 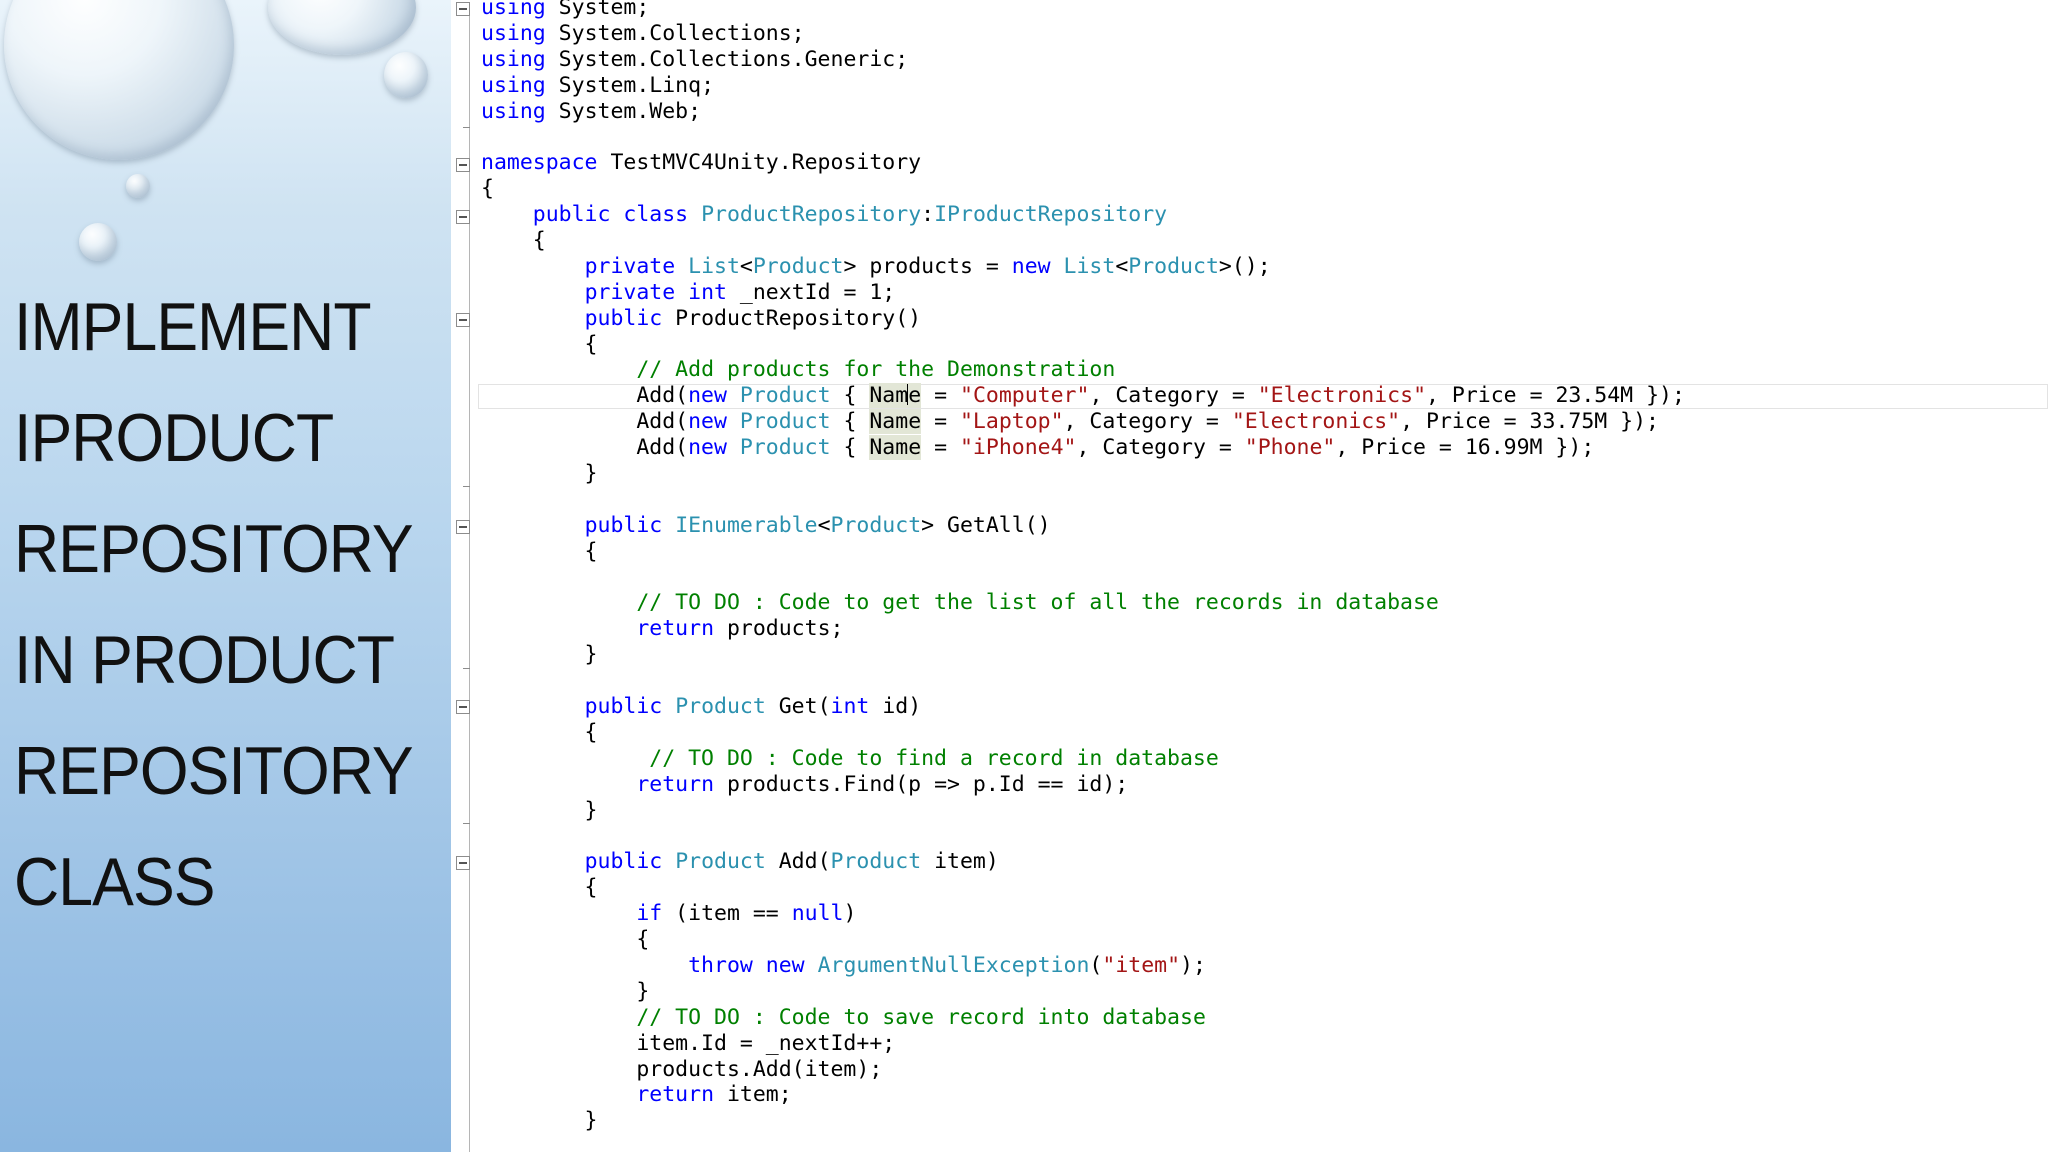 What do you see at coordinates (1083, 862) in the screenshot?
I see `code-line: public Product Add(Product item)` at bounding box center [1083, 862].